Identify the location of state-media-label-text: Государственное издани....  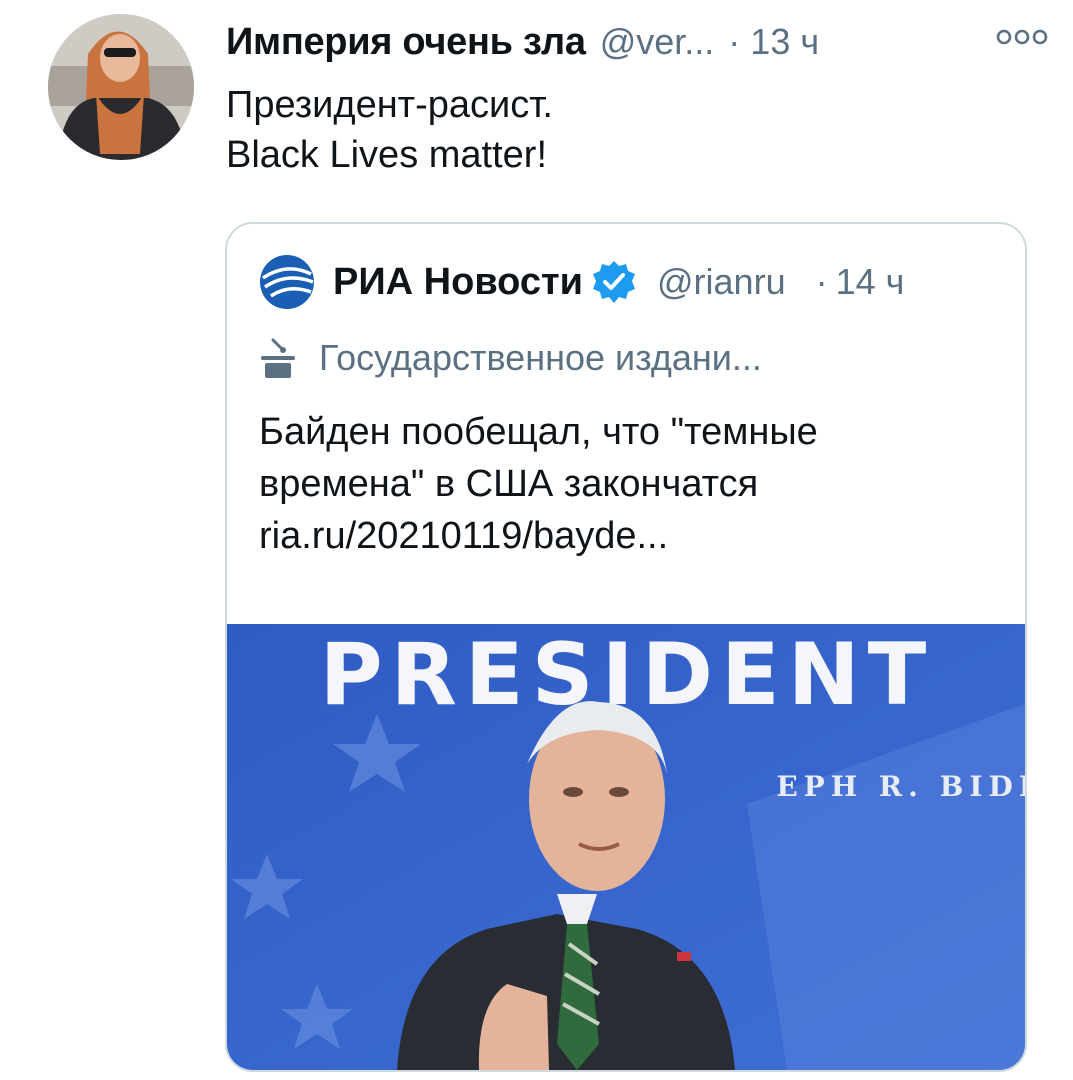
(540, 357).